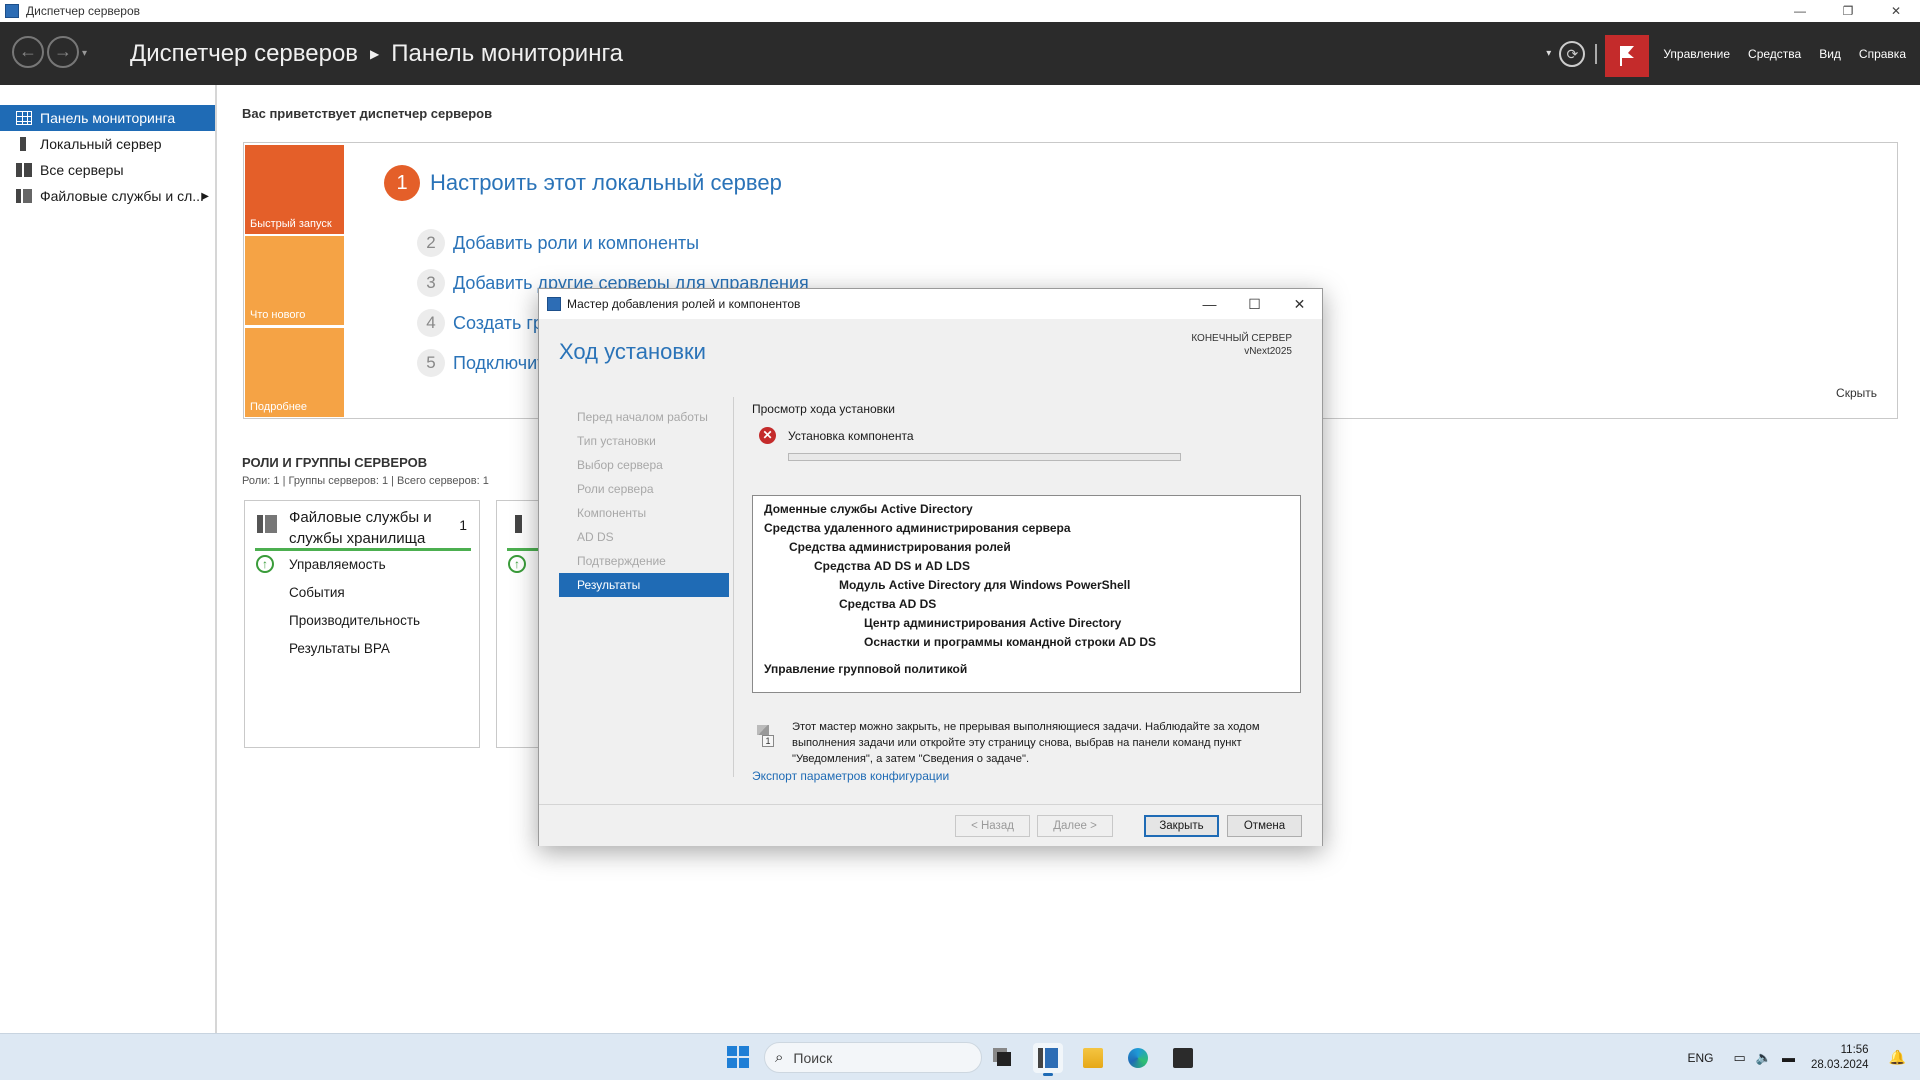 The image size is (1920, 1080). What do you see at coordinates (1183, 1058) in the screenshot?
I see `terminal-icon` at bounding box center [1183, 1058].